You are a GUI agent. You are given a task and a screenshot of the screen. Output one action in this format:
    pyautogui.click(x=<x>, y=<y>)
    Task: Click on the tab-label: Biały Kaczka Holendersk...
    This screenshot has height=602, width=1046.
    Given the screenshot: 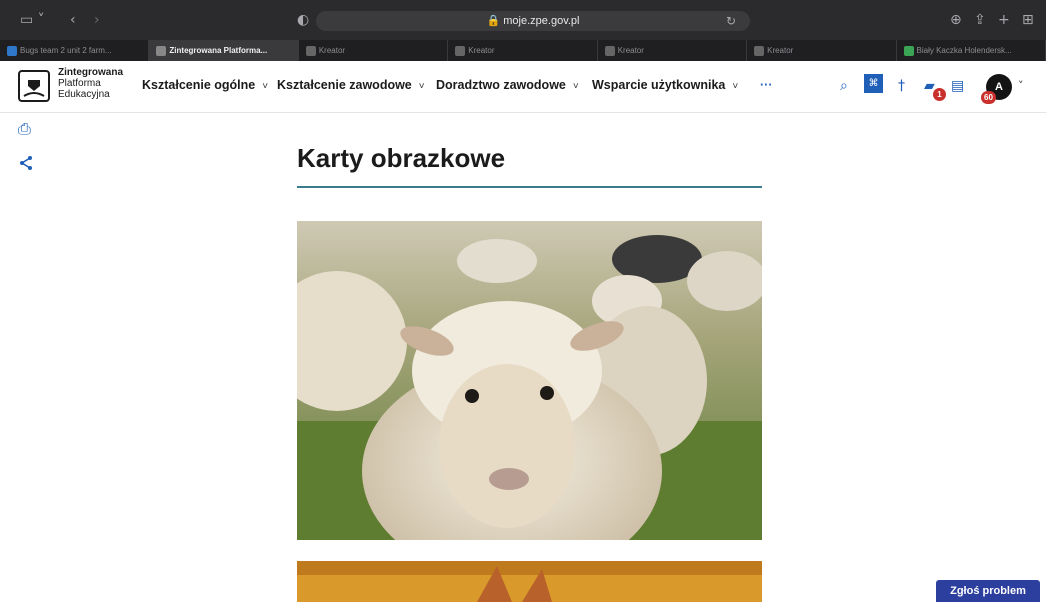 What is the action you would take?
    pyautogui.click(x=964, y=50)
    